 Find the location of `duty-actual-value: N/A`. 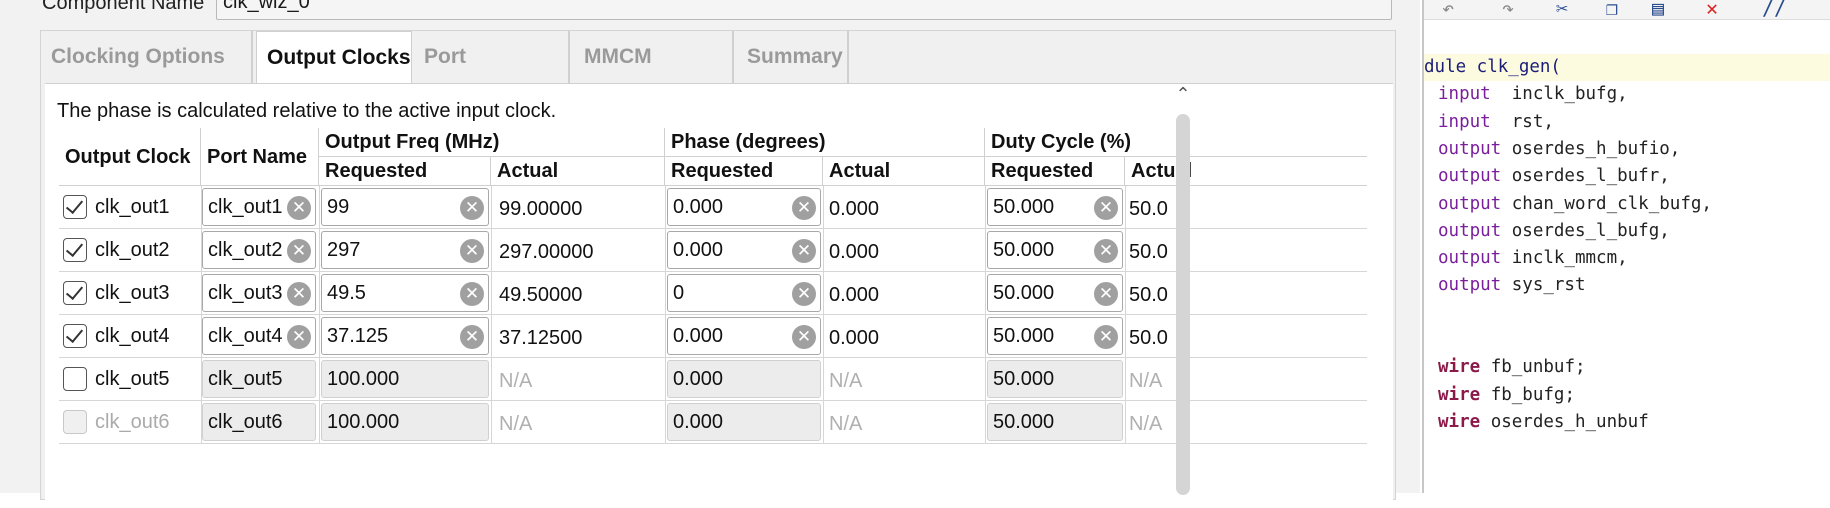

duty-actual-value: N/A is located at coordinates (1146, 381).